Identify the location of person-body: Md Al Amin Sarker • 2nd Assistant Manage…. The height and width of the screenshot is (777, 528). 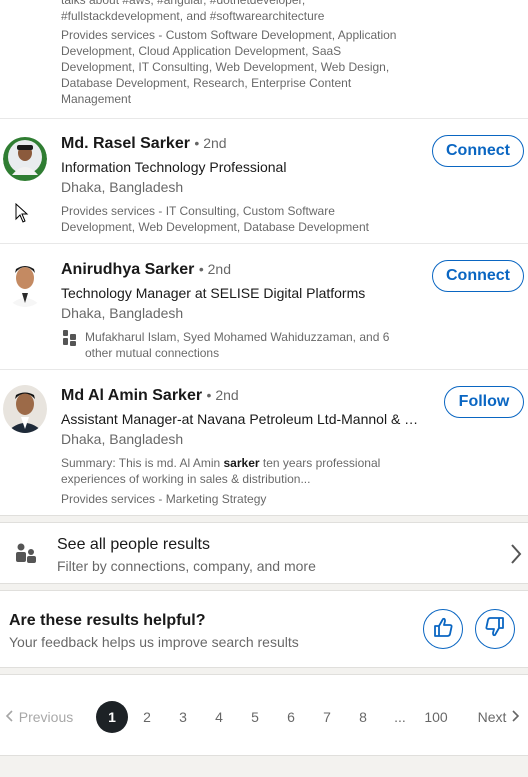
(242, 446).